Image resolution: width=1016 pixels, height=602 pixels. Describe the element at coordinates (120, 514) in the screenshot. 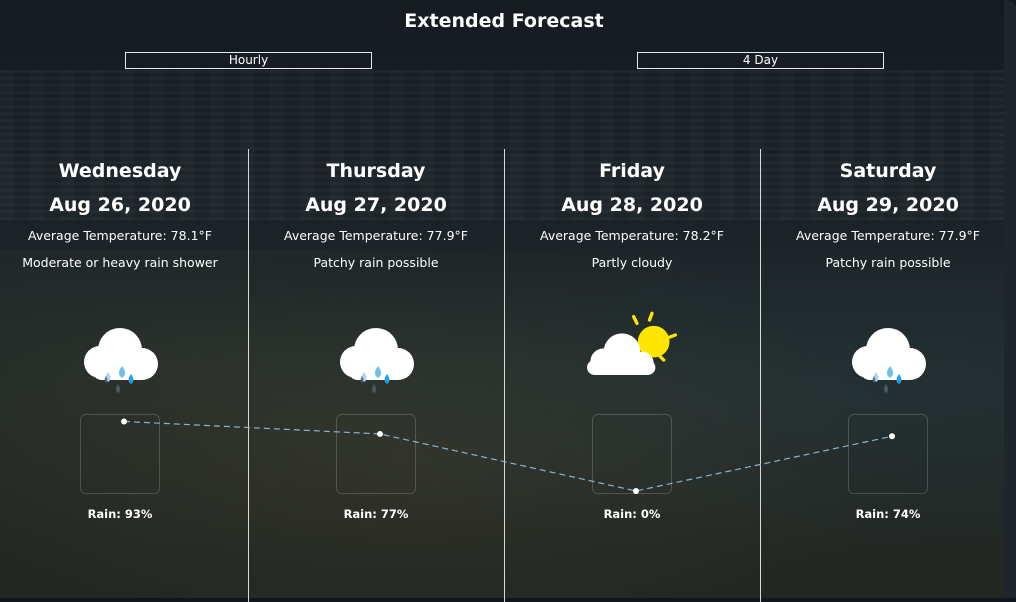

I see `rain-chance-label: Rain: 93%` at that location.